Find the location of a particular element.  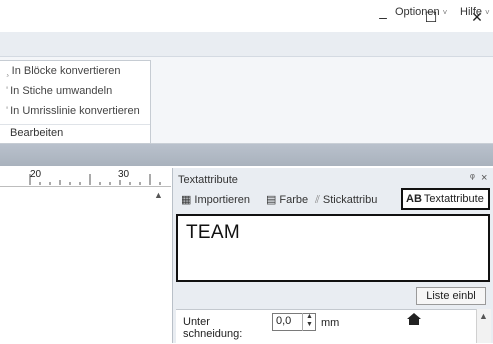

canvas-scrollbar is located at coordinates (161, 265).